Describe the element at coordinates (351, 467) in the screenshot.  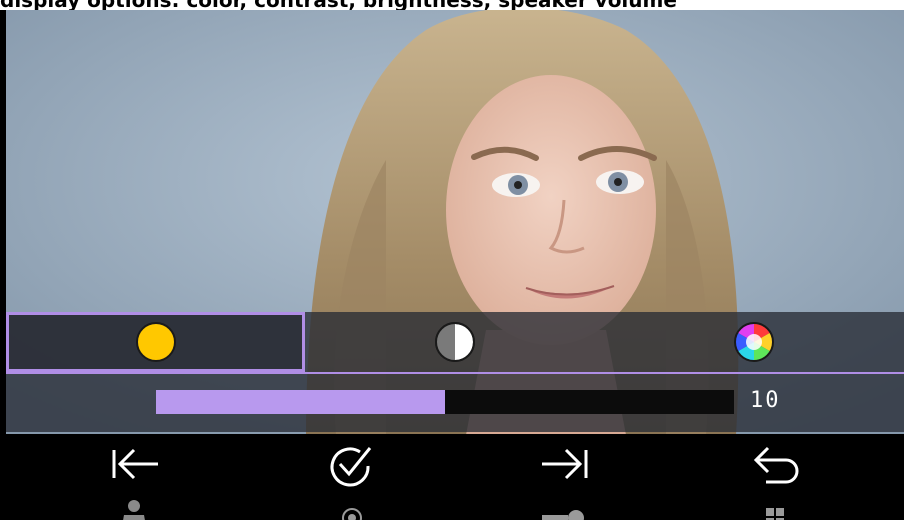
I see `check-circle-icon` at that location.